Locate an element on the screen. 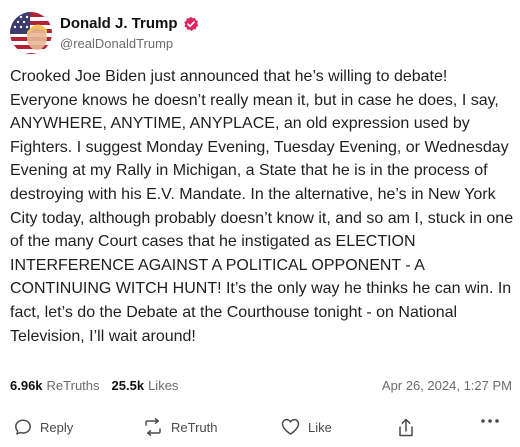 Image resolution: width=520 pixels, height=447 pixels. retruth-label: ReTruth is located at coordinates (194, 427).